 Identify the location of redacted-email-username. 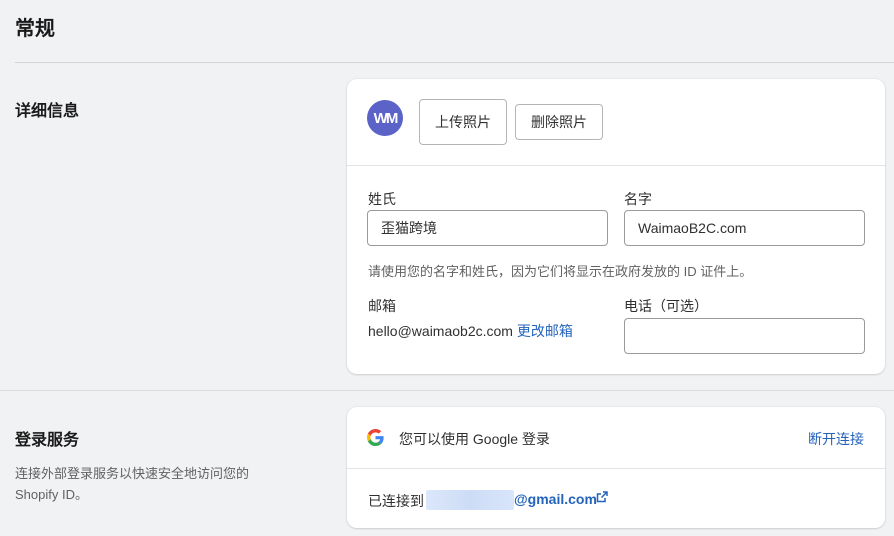
(470, 500).